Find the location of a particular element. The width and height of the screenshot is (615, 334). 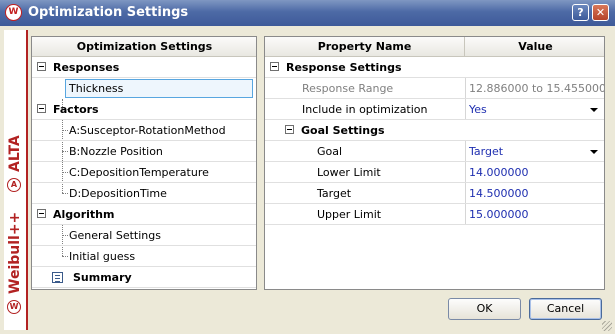

ok-button: OK is located at coordinates (484, 309).